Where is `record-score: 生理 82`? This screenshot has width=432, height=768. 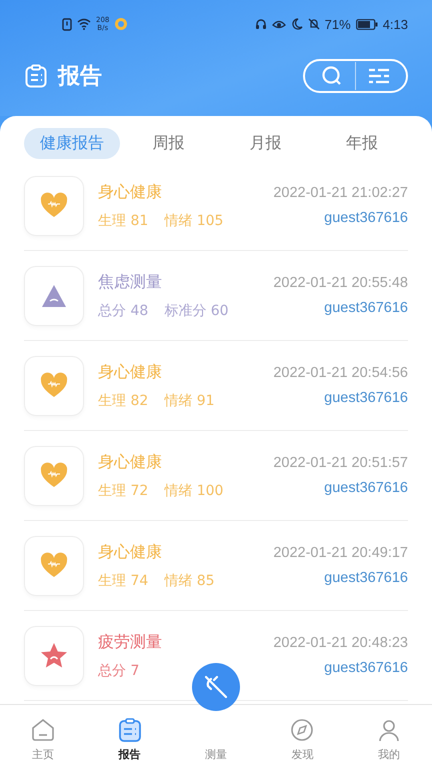
record-score: 生理 82 is located at coordinates (123, 401).